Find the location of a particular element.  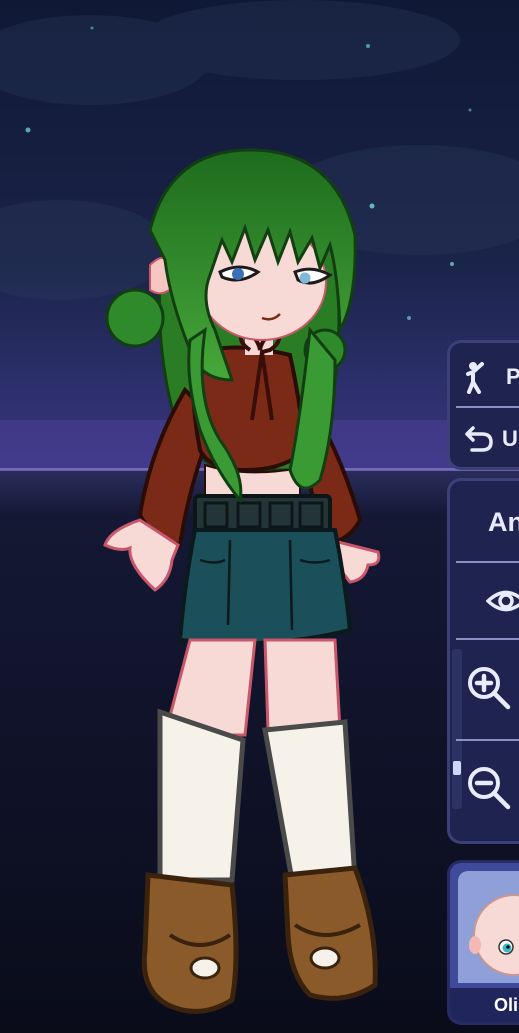

character-portrait is located at coordinates (488, 927).